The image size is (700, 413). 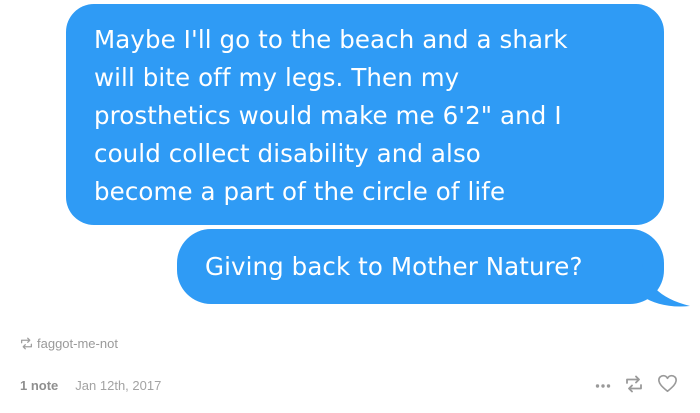 I want to click on more-options-icon, so click(x=603, y=385).